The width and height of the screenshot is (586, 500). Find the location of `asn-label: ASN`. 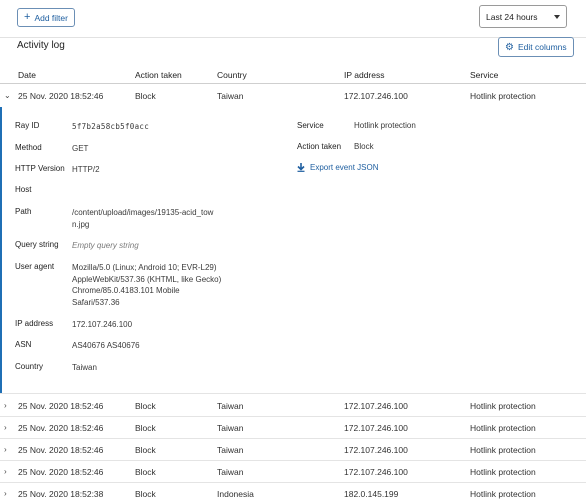

asn-label: ASN is located at coordinates (23, 344).